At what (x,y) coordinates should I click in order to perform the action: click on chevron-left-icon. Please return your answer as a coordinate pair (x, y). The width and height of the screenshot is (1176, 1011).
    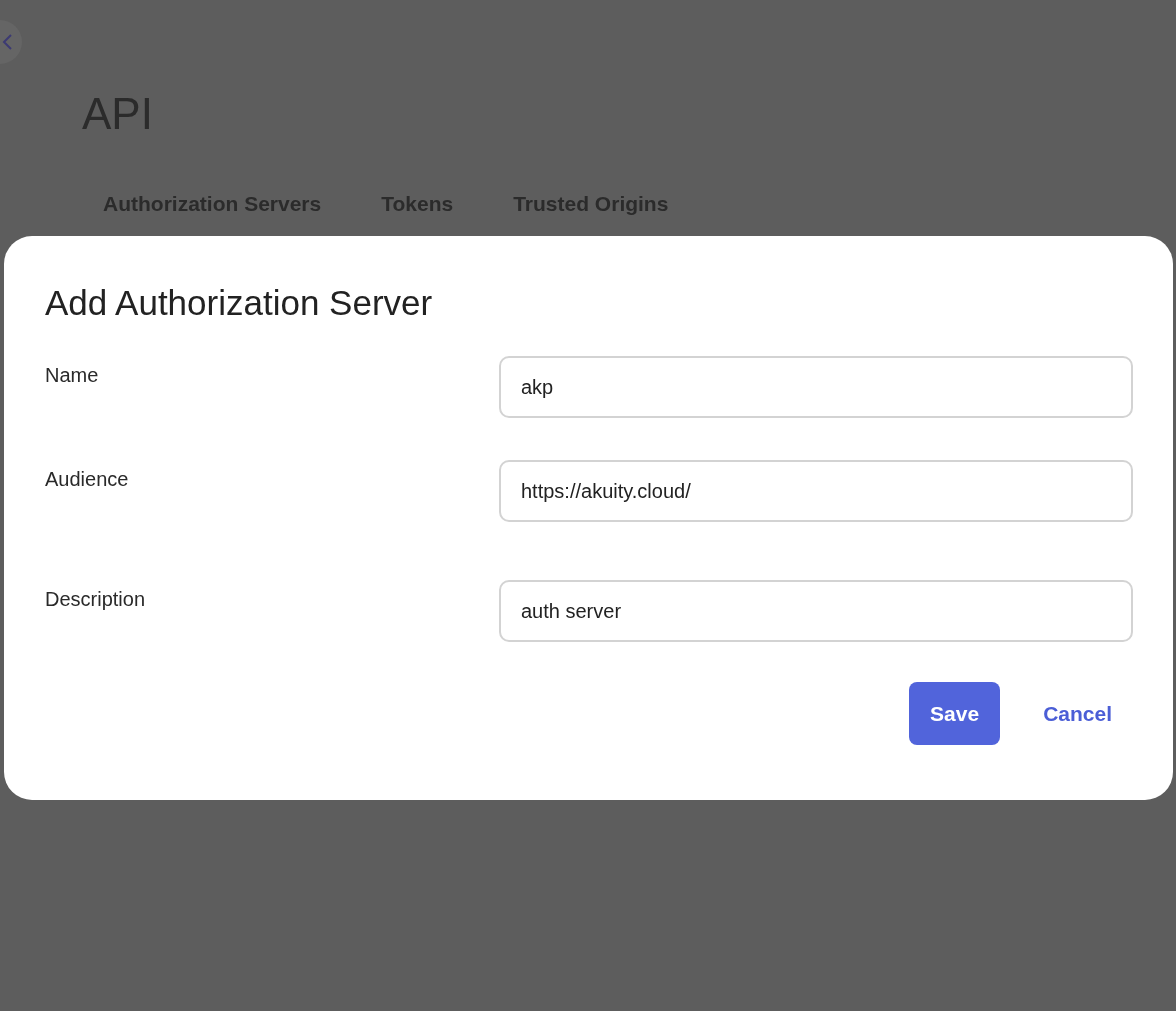
    Looking at the image, I should click on (8, 42).